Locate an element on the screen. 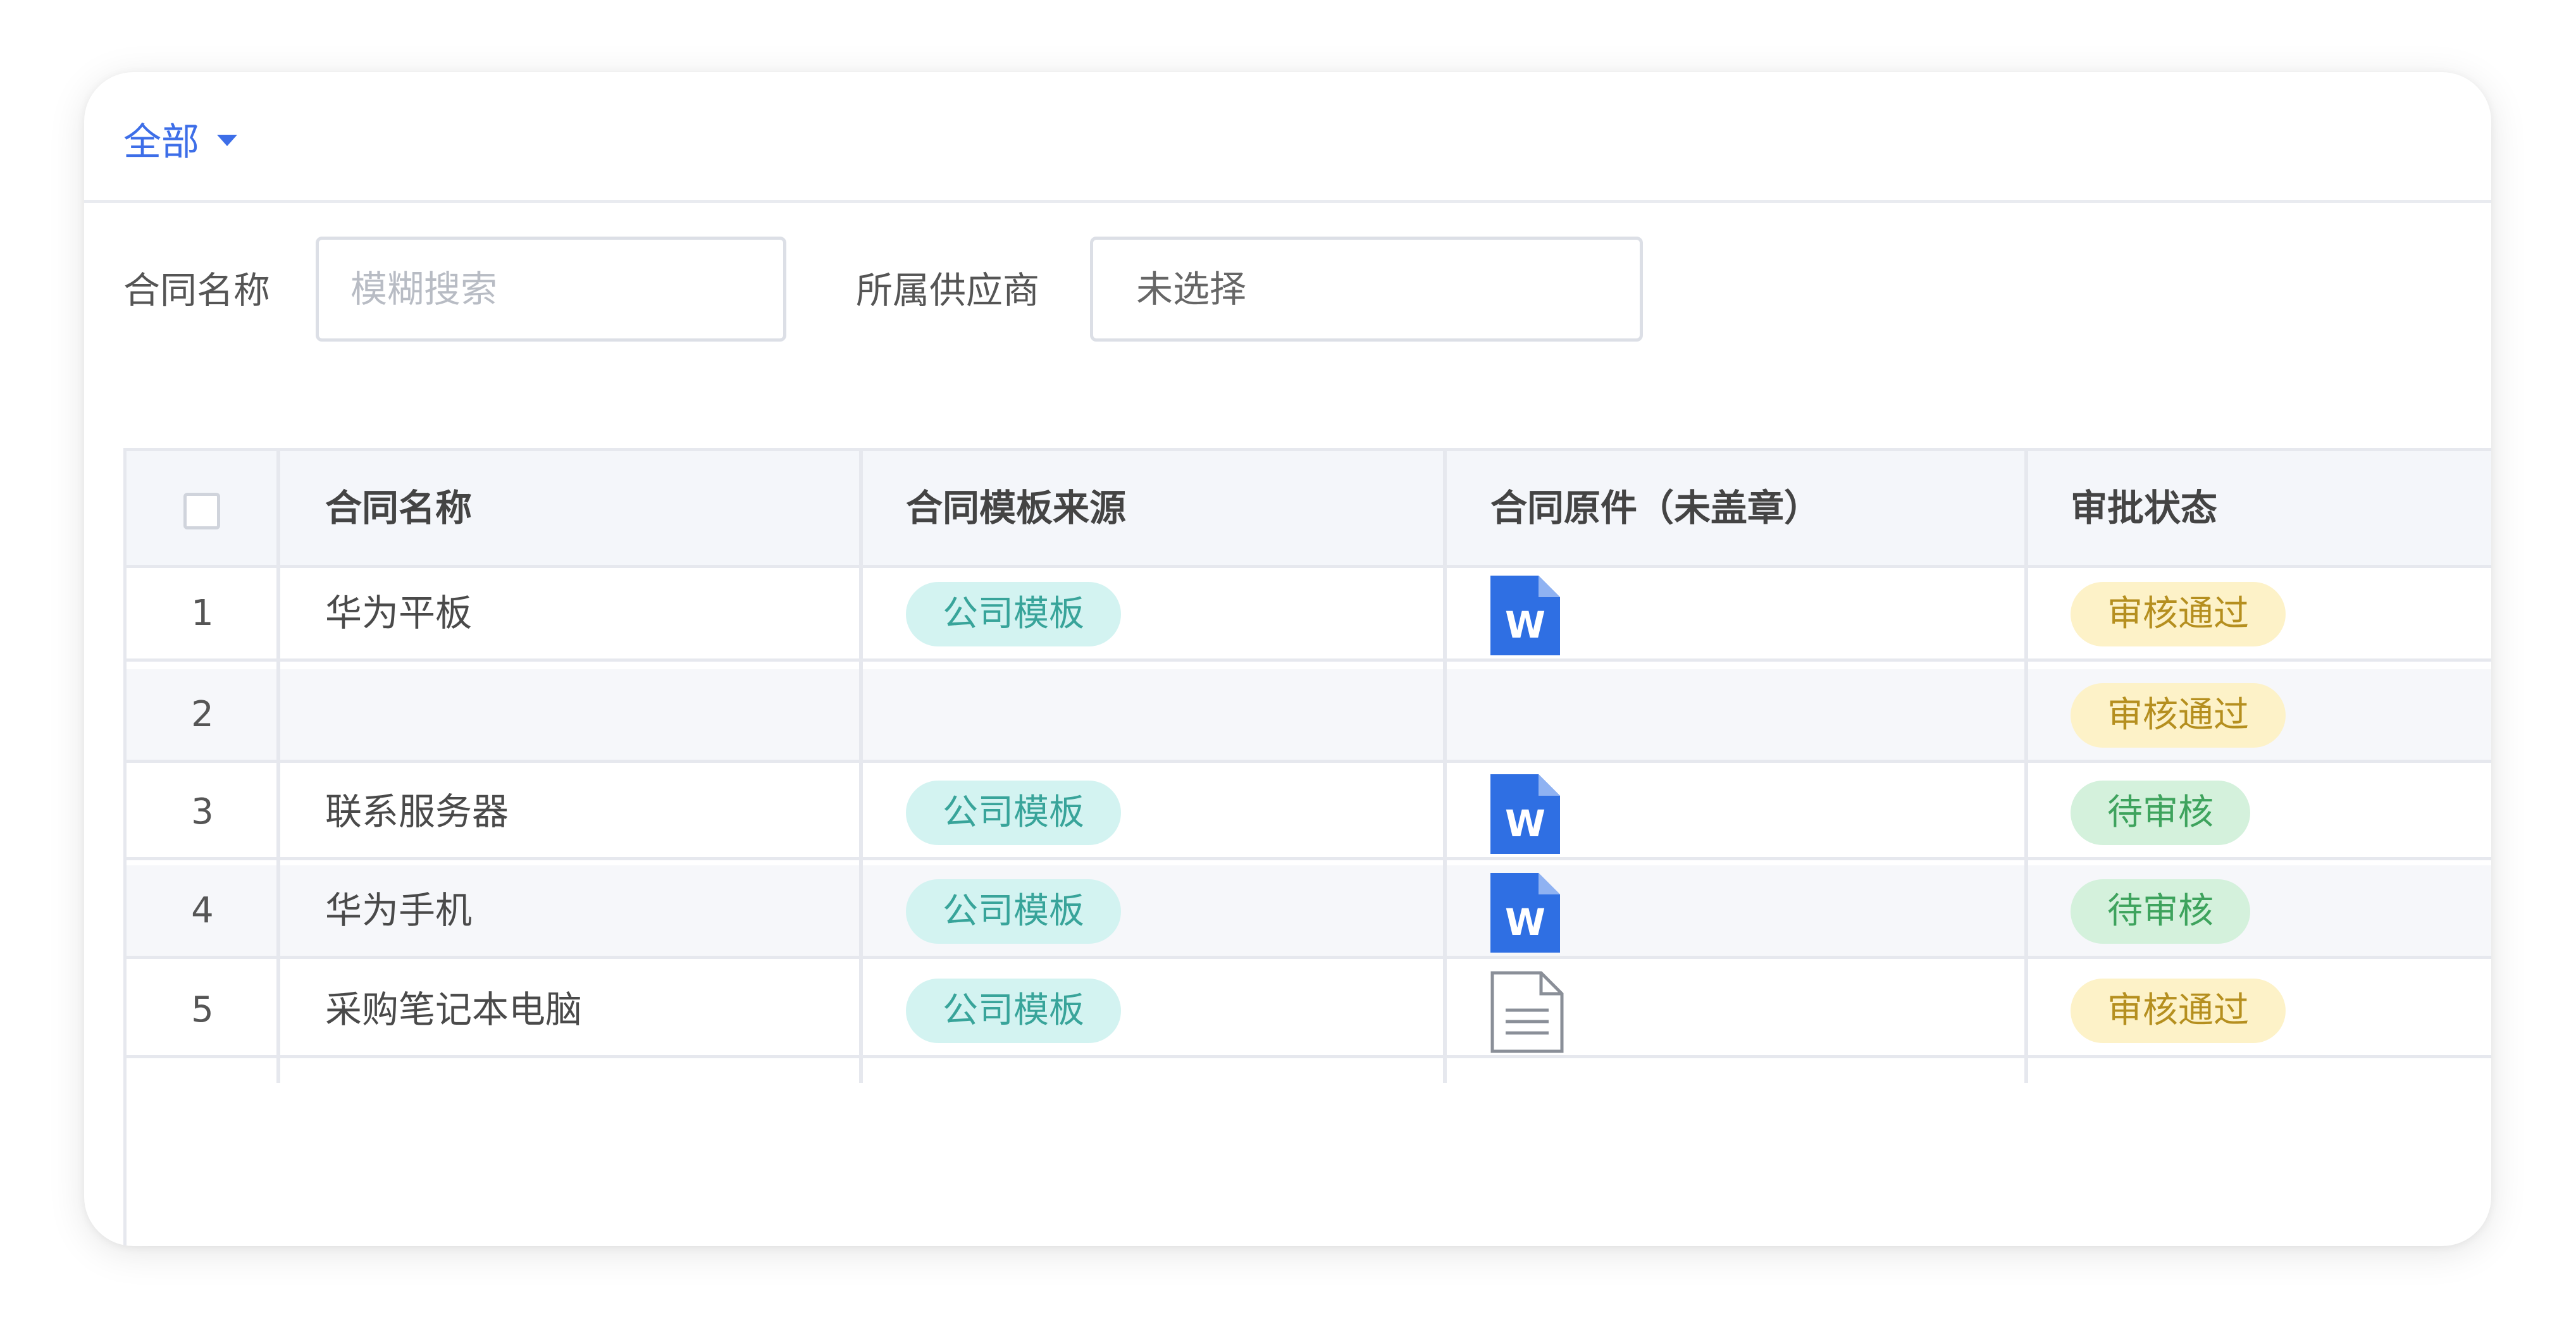 This screenshot has width=2576, height=1341. filter-bar: 全部 is located at coordinates (1288, 137).